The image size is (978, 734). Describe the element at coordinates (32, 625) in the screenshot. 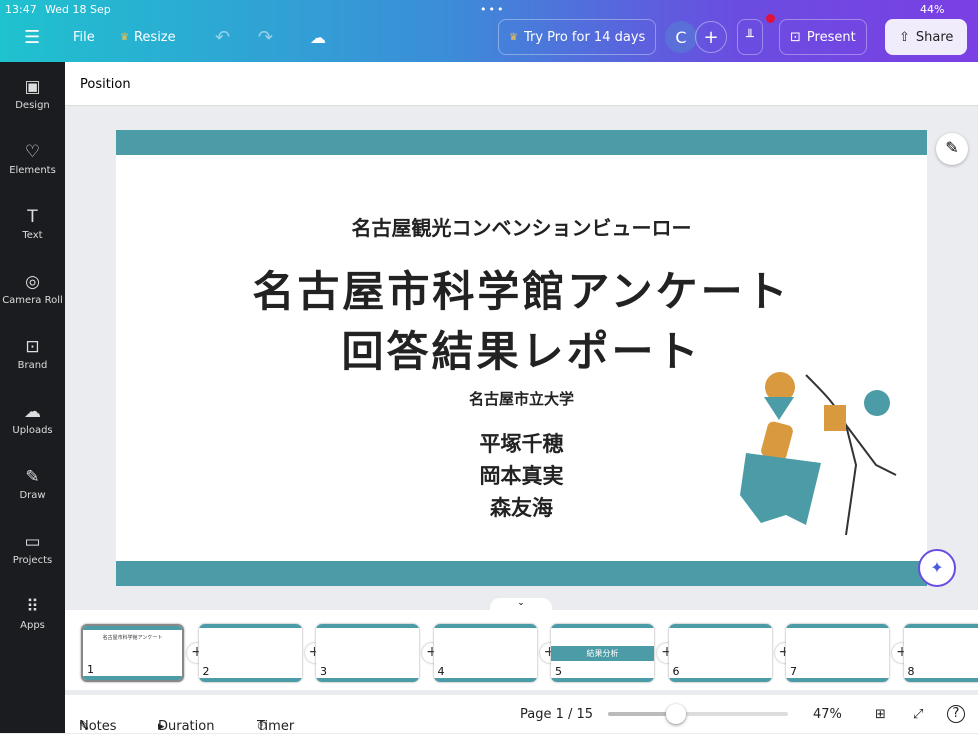

I see `sidebar-item-label: Apps` at that location.